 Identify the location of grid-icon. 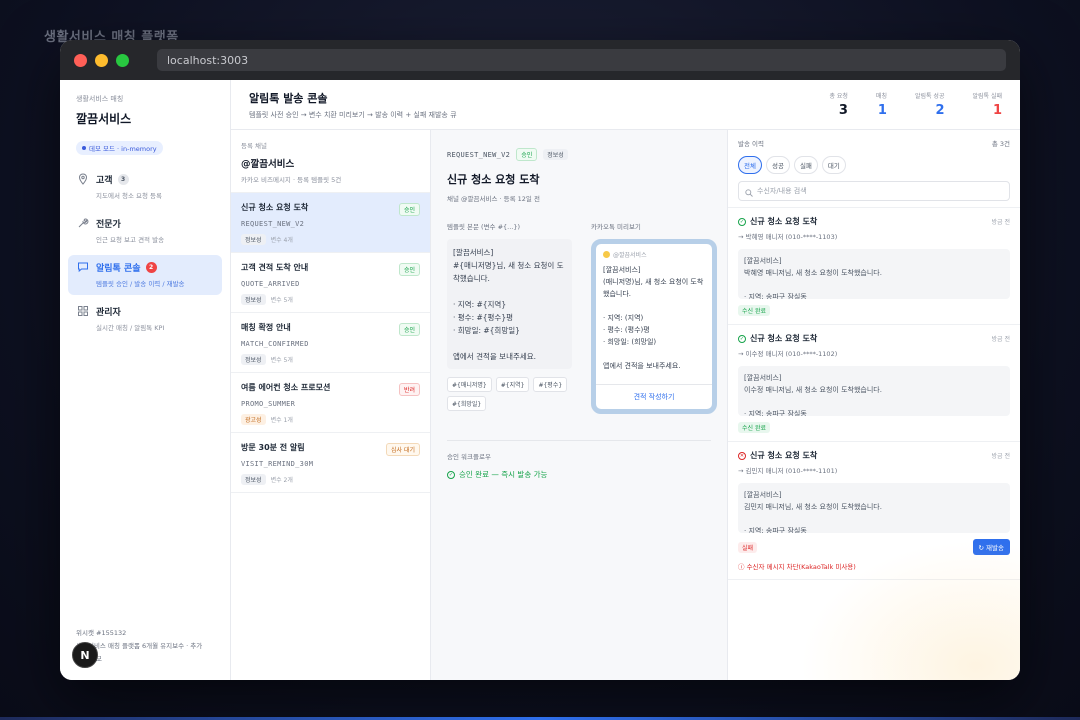
(83, 312).